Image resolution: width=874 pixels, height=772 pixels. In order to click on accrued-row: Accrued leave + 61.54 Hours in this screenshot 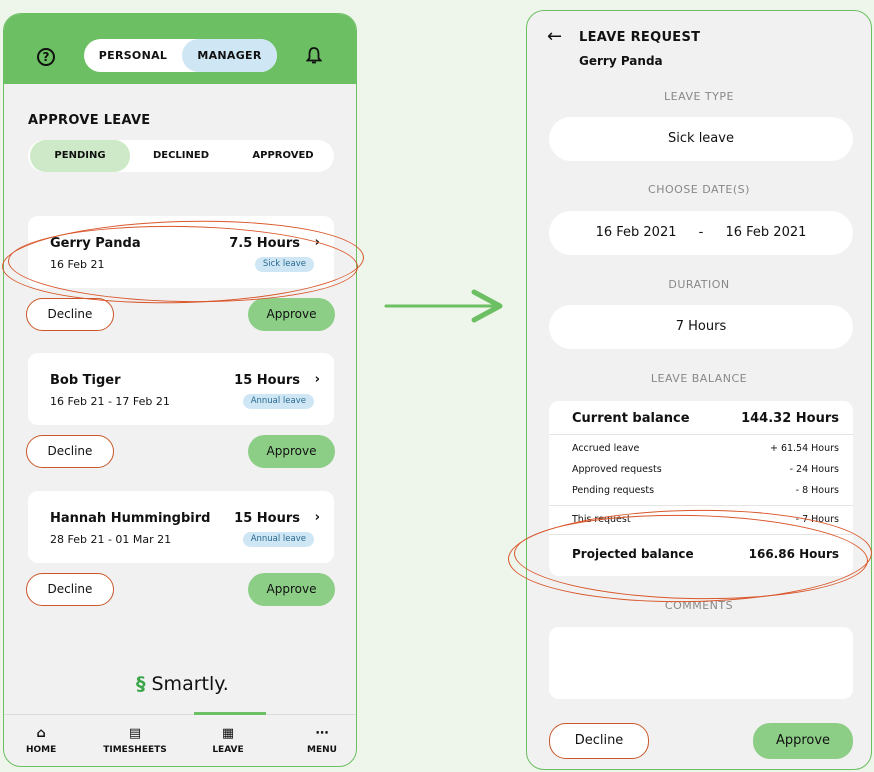, I will do `click(705, 448)`.